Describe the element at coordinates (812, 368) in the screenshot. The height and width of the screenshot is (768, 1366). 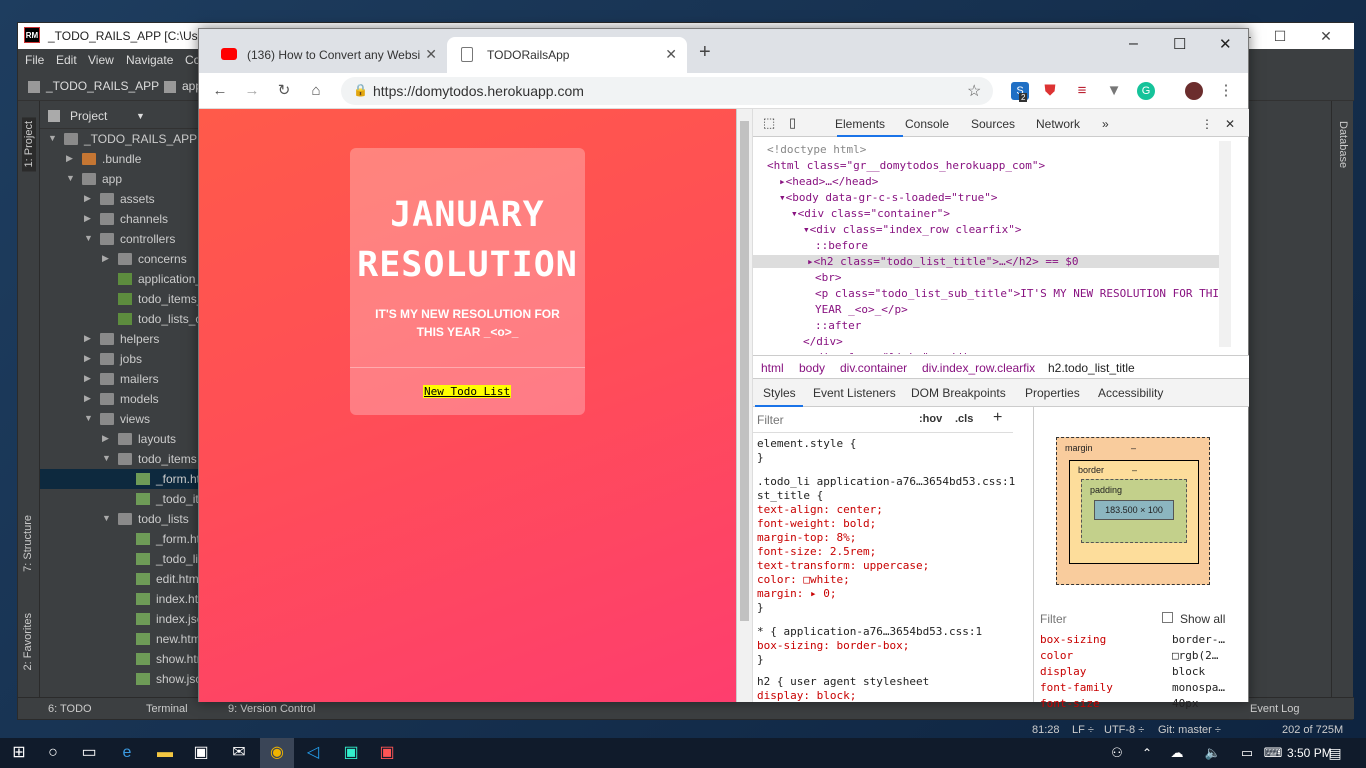
I see `crumb-body: body` at that location.